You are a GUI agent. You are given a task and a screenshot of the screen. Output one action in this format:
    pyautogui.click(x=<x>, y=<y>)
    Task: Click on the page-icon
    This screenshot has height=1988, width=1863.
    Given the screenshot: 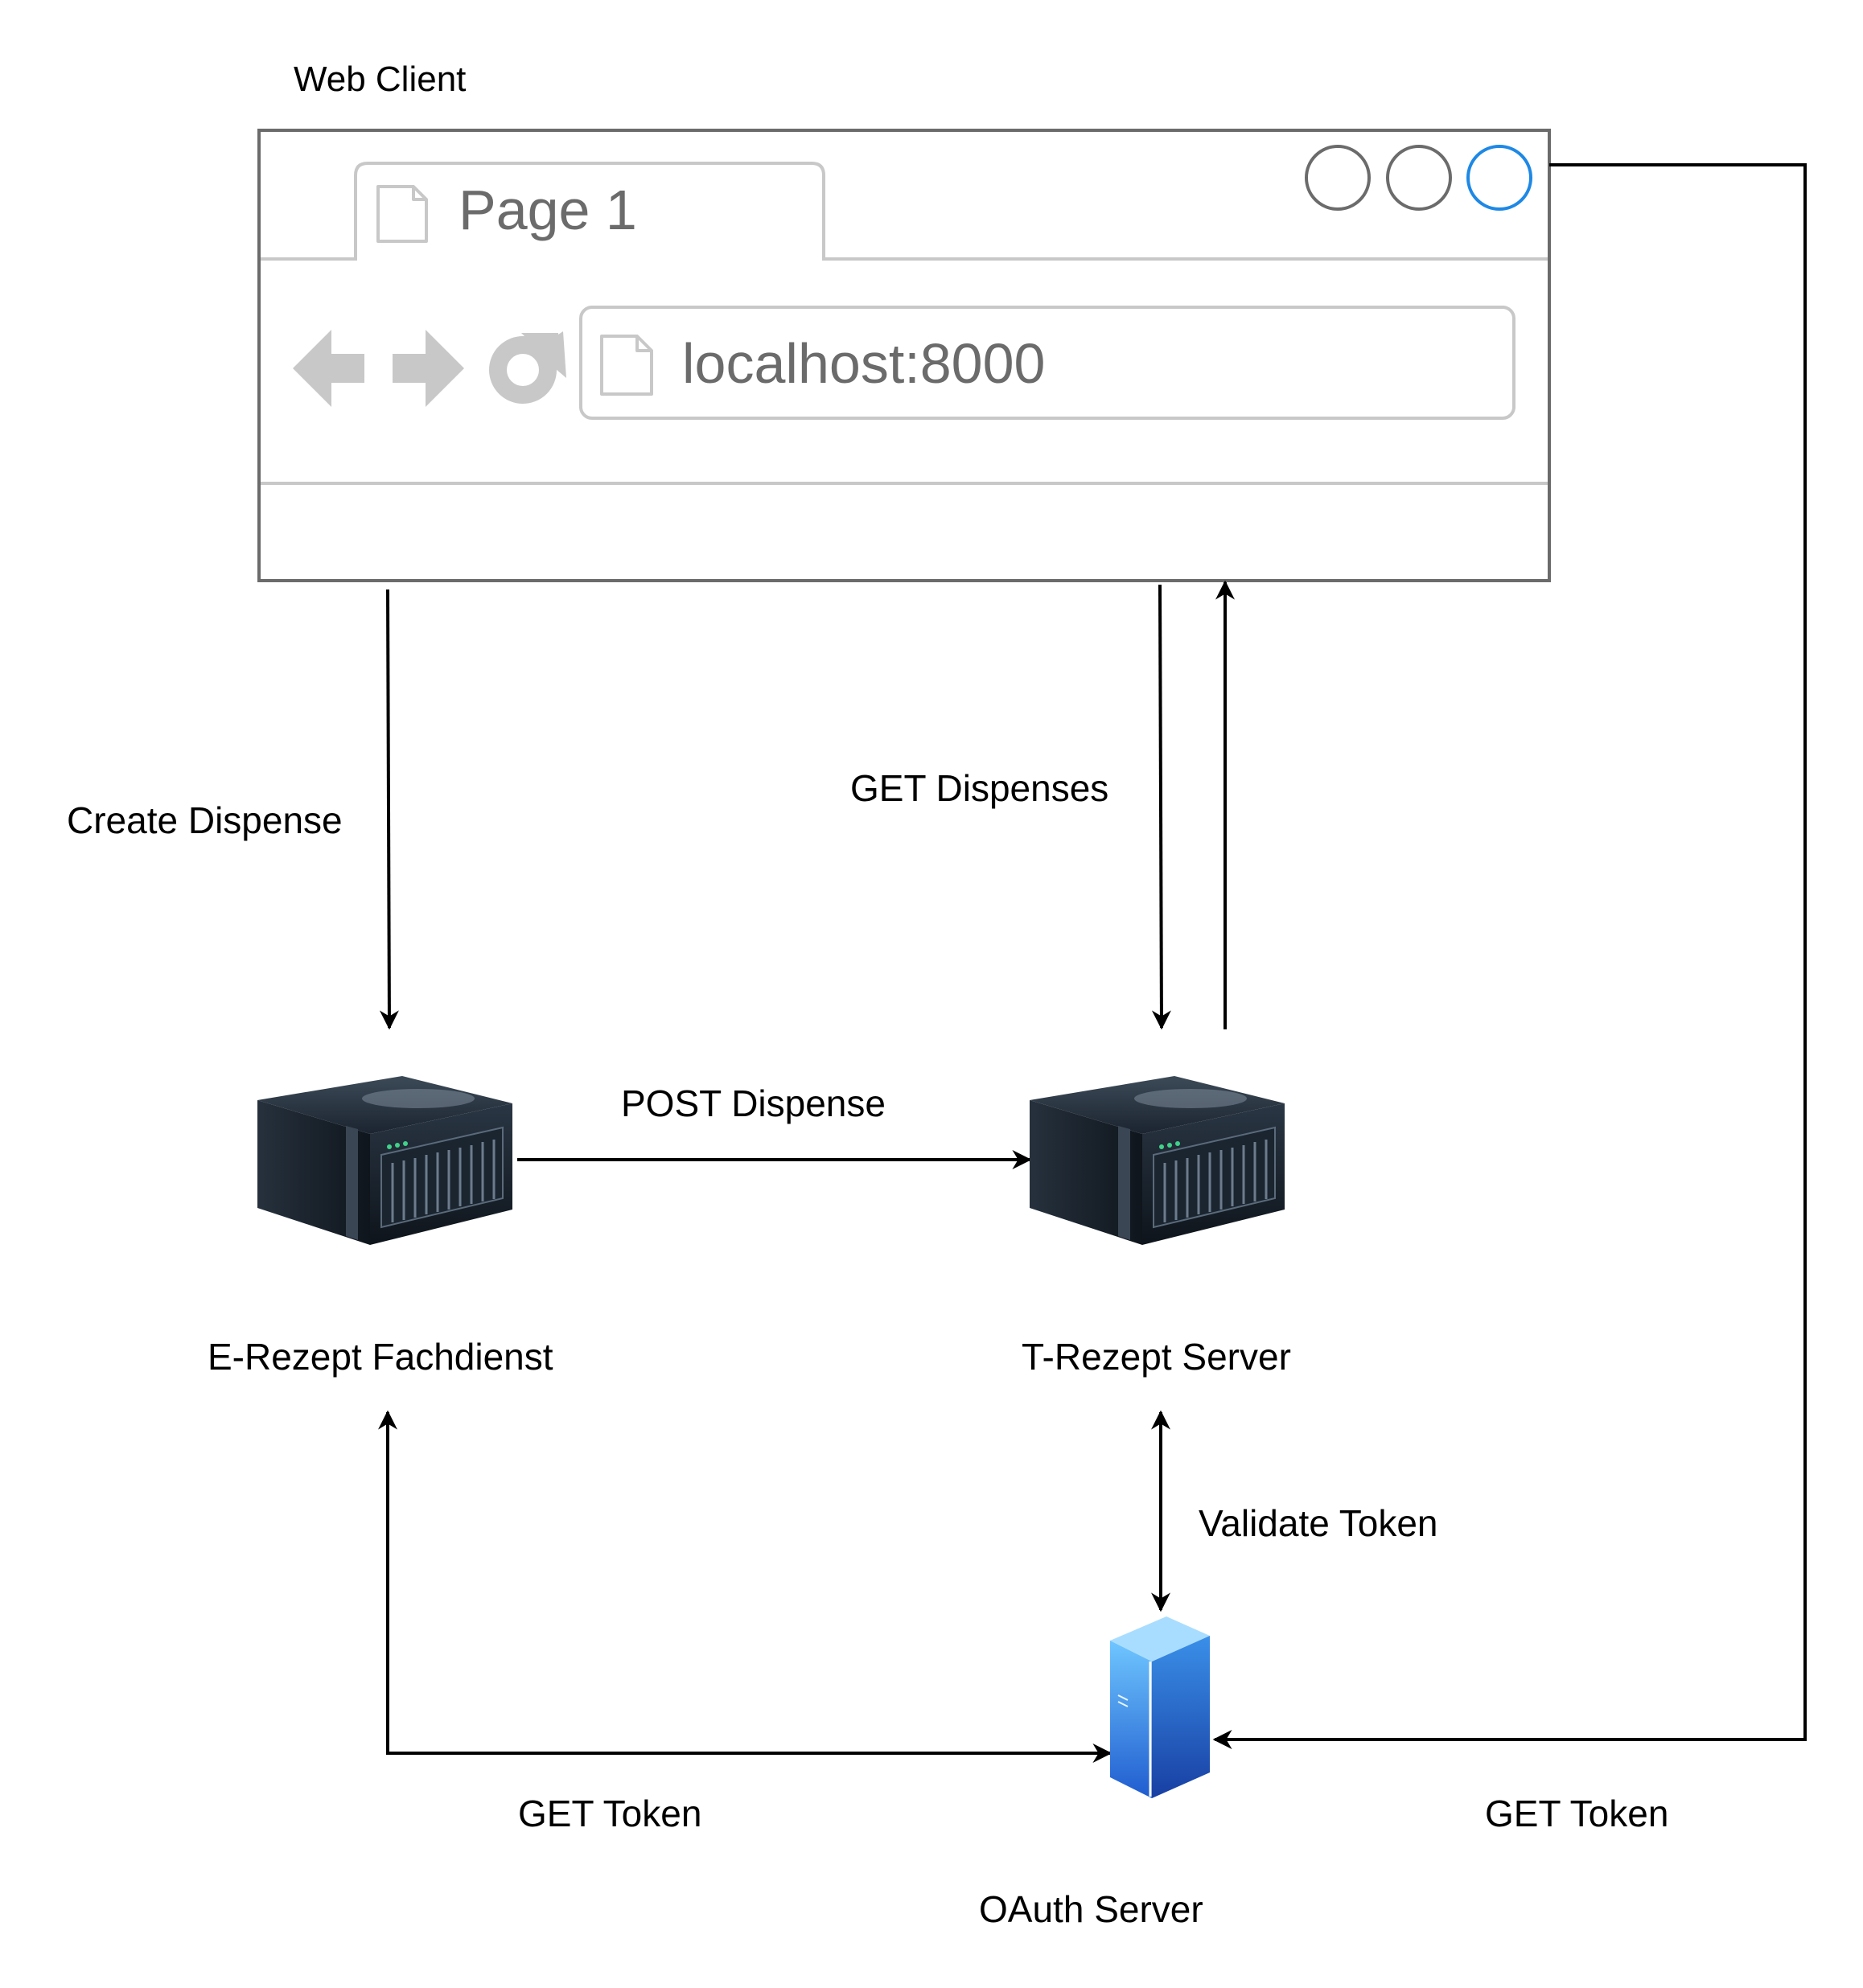 What is the action you would take?
    pyautogui.click(x=626, y=365)
    